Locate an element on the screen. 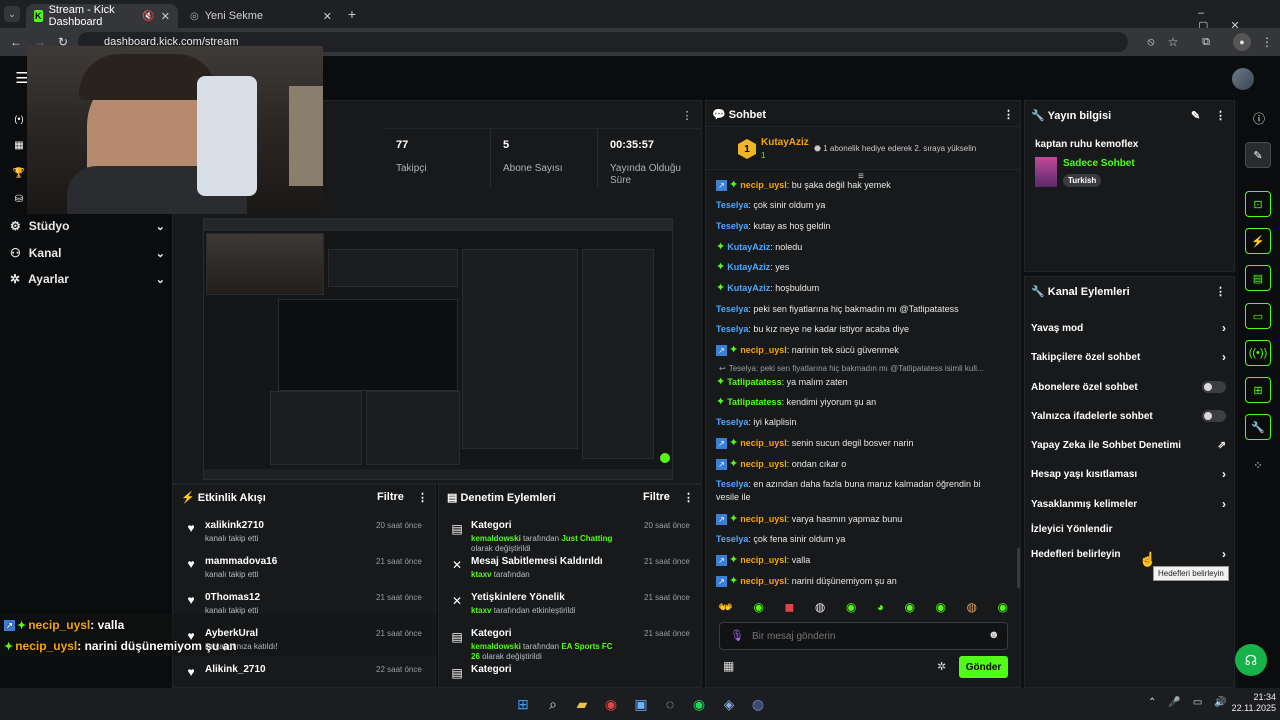  chat-scrollbar is located at coordinates (1018, 568).